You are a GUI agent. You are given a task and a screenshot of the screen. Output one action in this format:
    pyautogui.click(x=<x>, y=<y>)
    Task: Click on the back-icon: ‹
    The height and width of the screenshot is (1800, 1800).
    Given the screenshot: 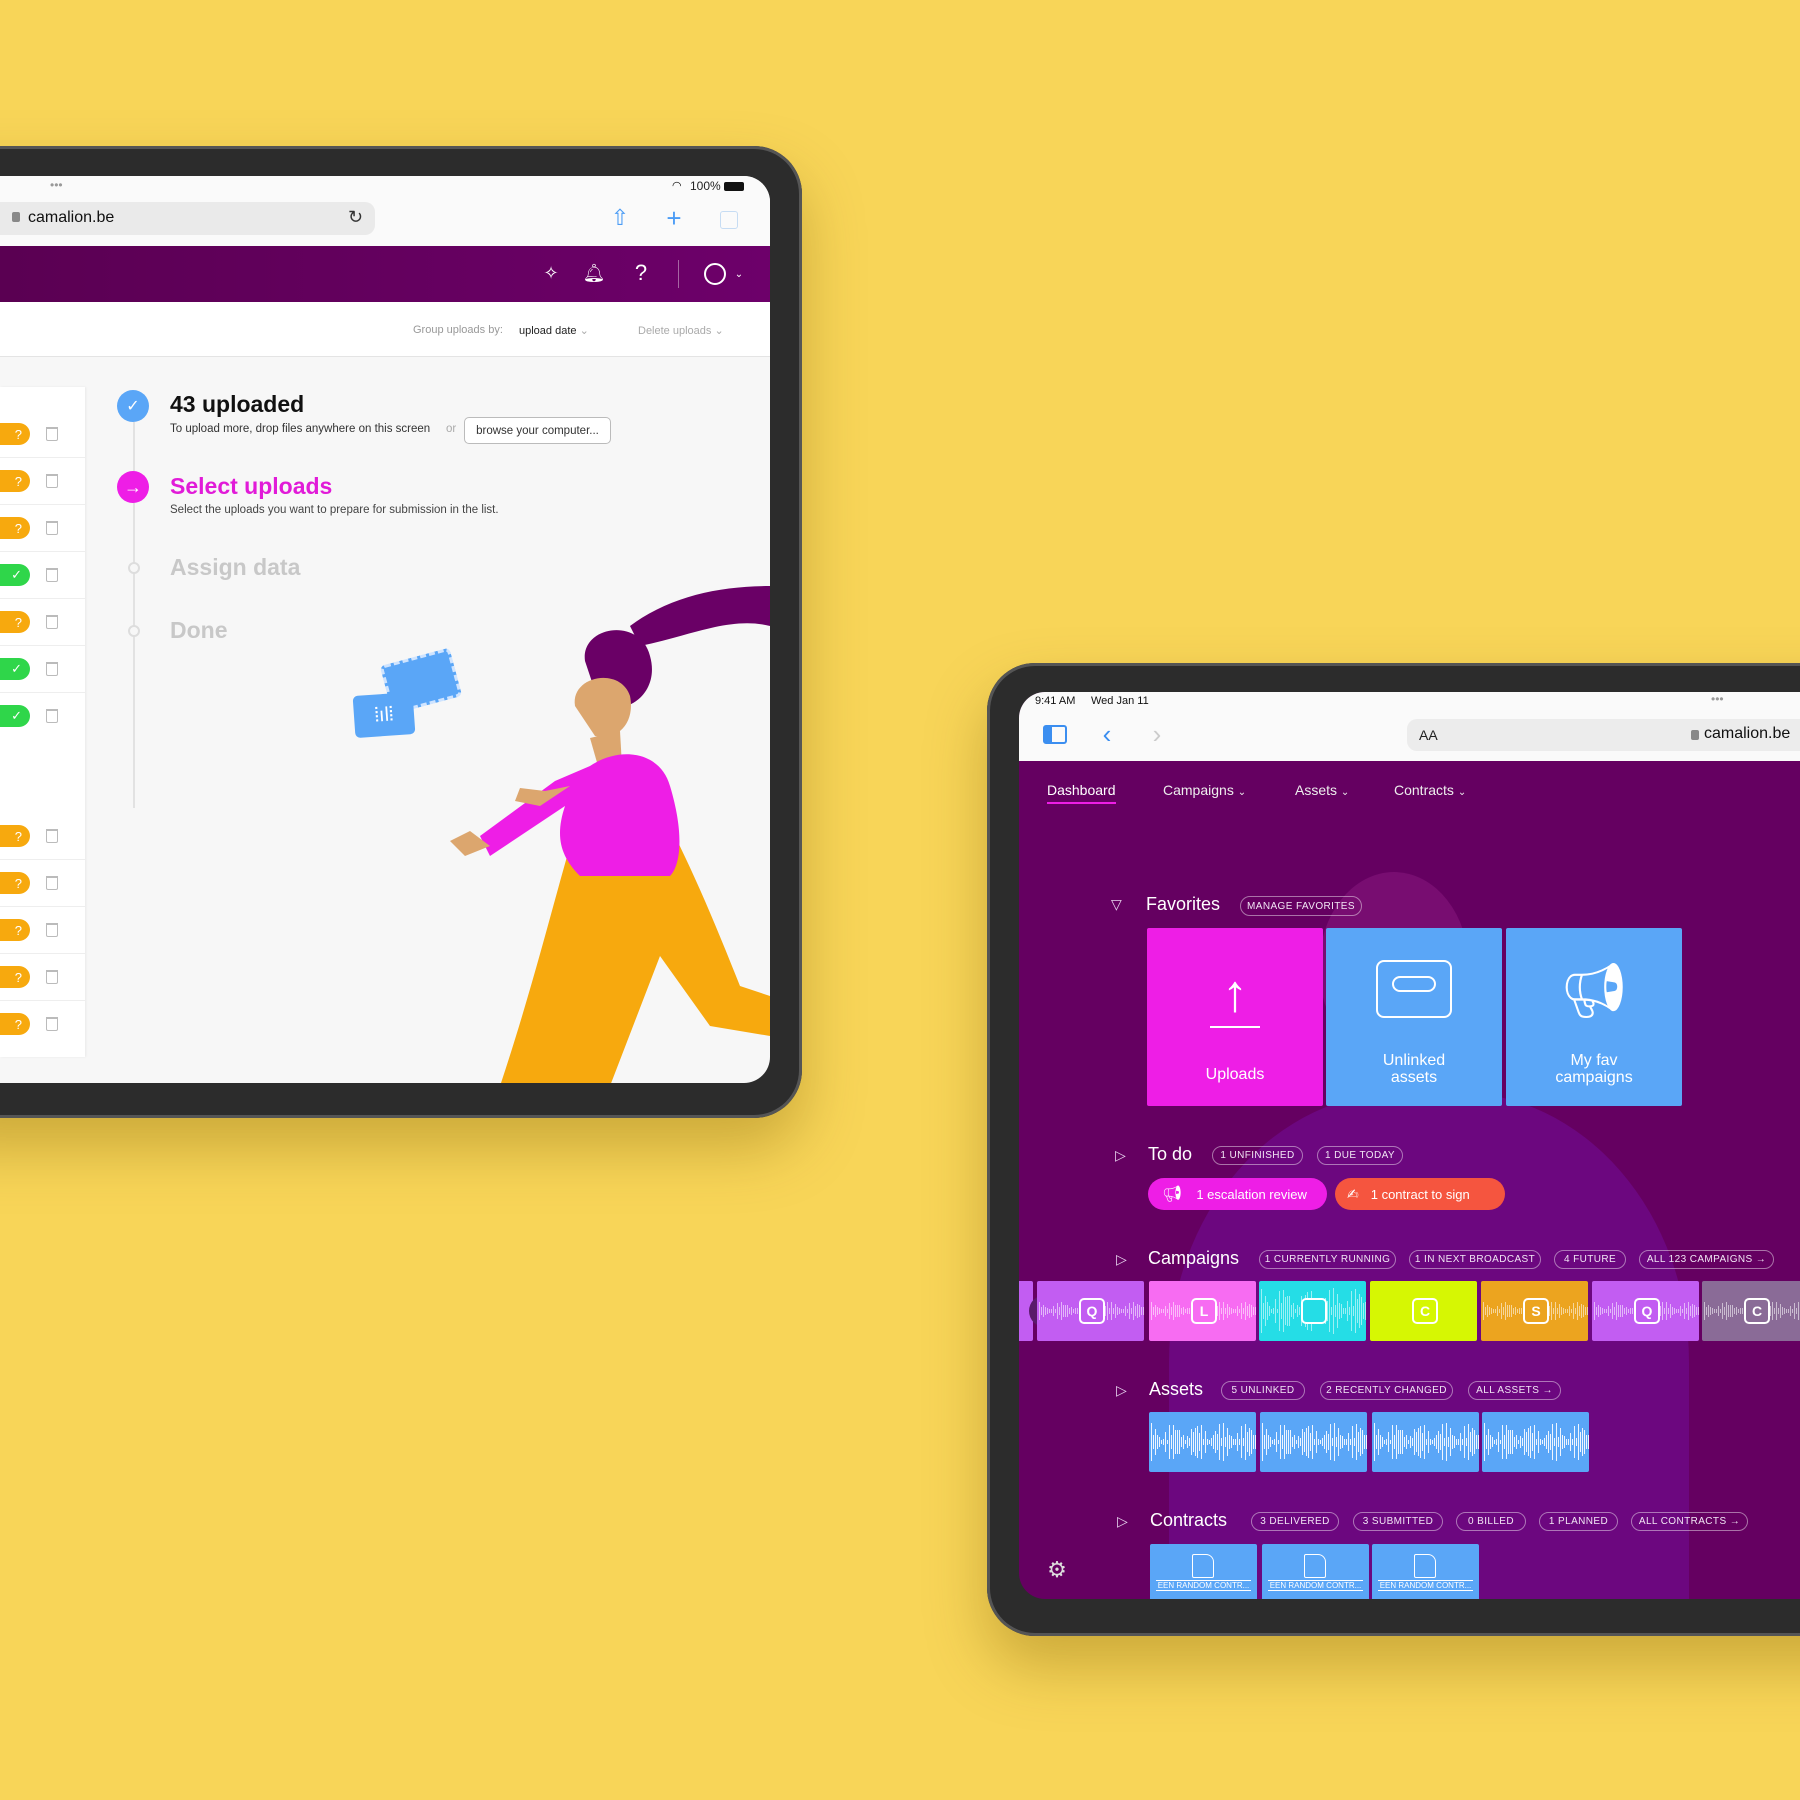 What is the action you would take?
    pyautogui.click(x=1107, y=734)
    